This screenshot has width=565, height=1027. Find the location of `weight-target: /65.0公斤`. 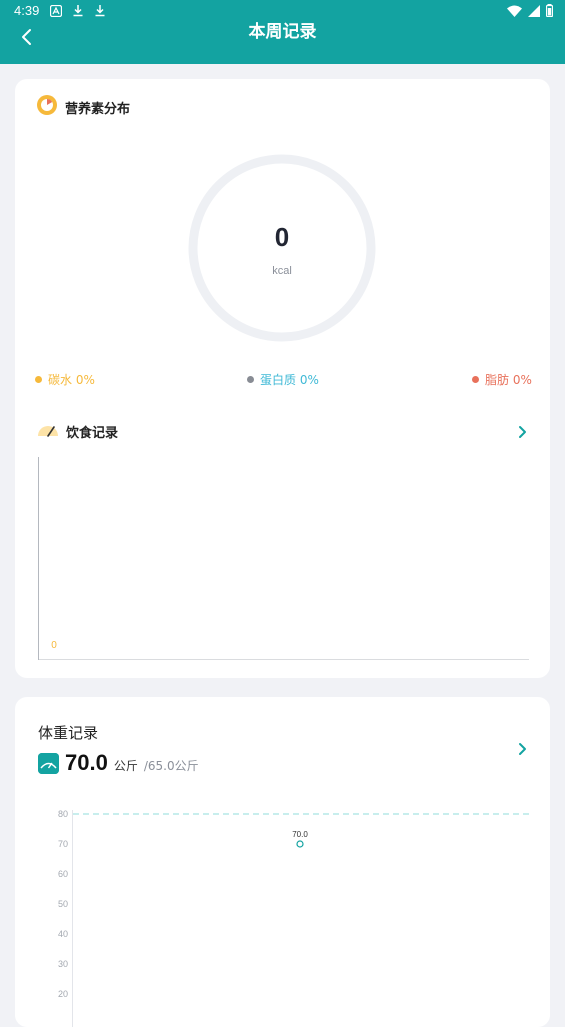

weight-target: /65.0公斤 is located at coordinates (171, 766).